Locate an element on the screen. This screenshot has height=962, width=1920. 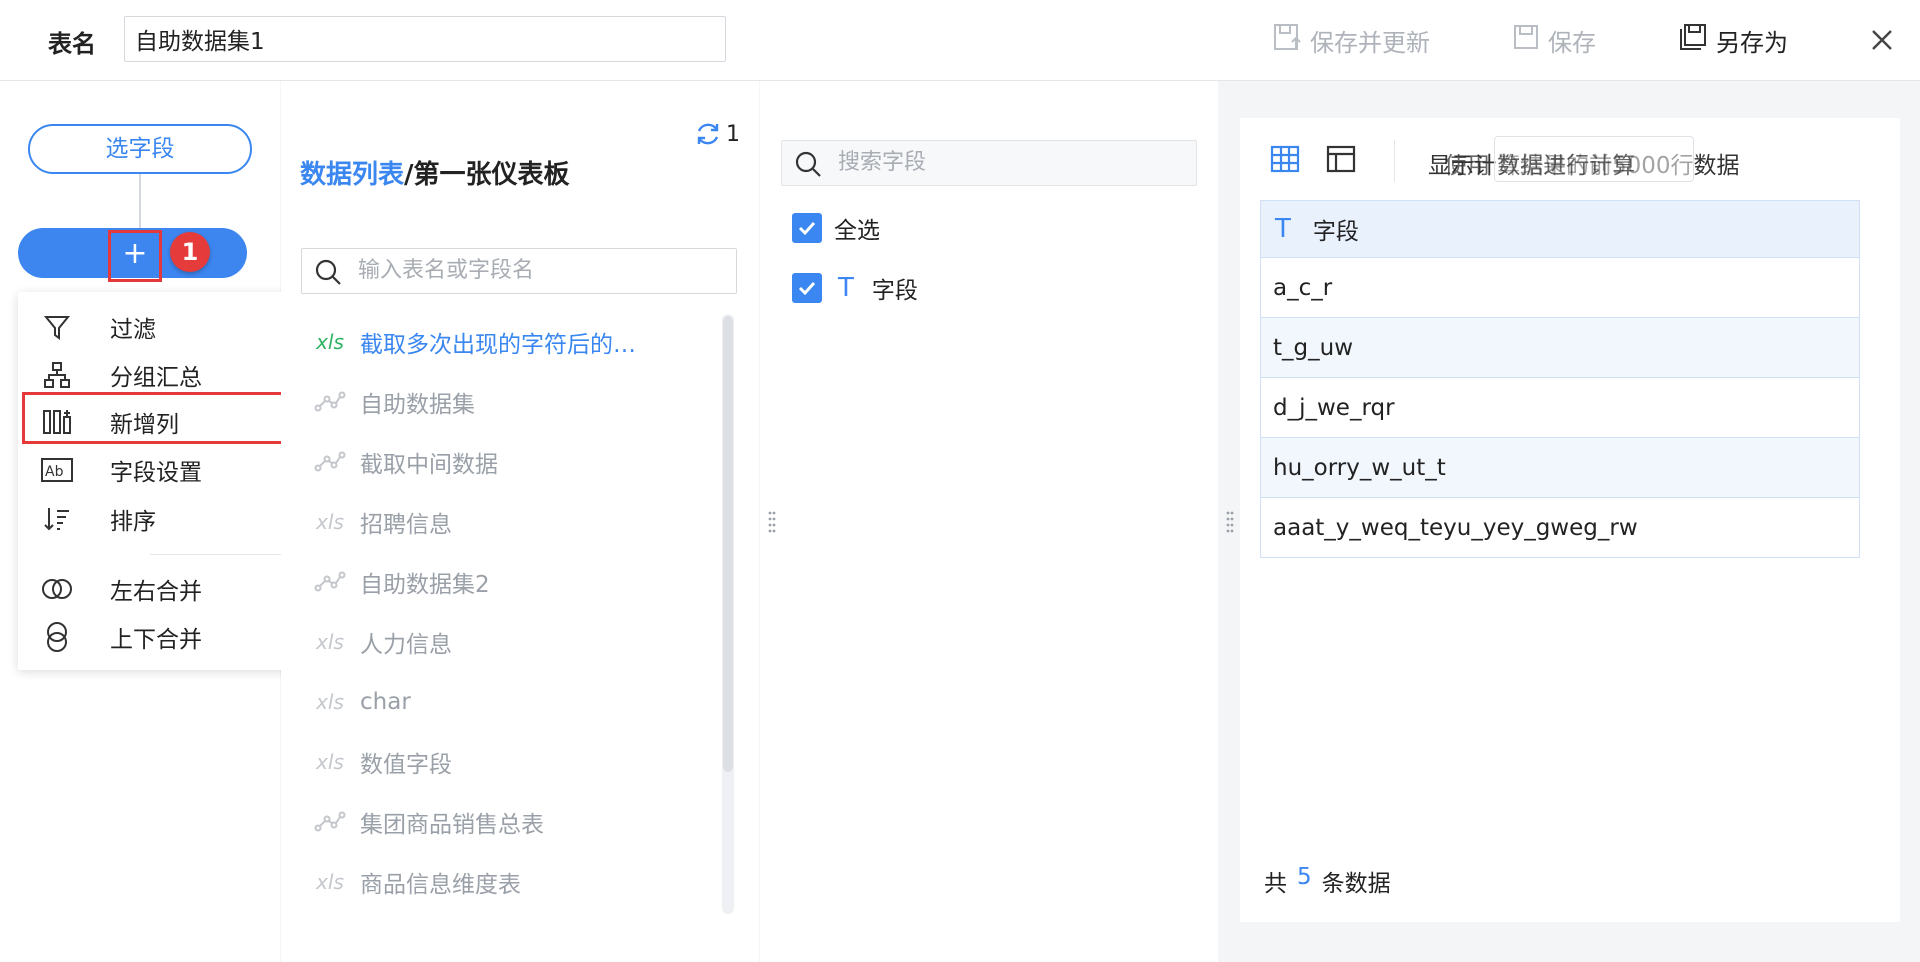
menu-item-left-right-merge: 左右合并 is located at coordinates (151, 589).